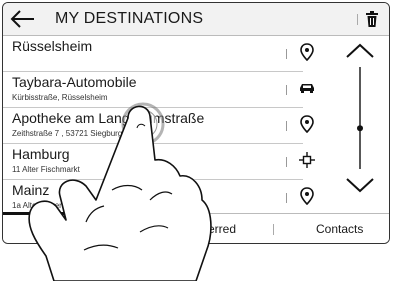  What do you see at coordinates (58, 205) in the screenshot?
I see `destination-address: 1a Alte Universitätsstraße` at bounding box center [58, 205].